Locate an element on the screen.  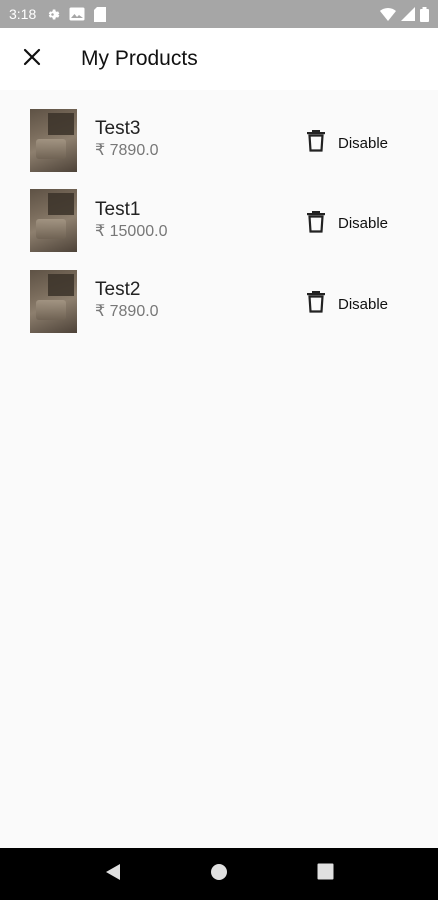
back-icon is located at coordinates (113, 874).